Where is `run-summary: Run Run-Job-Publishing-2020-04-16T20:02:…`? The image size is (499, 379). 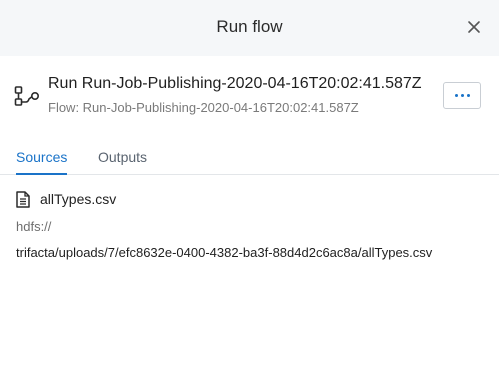
run-summary: Run Run-Job-Publishing-2020-04-16T20:02:… is located at coordinates (256, 97).